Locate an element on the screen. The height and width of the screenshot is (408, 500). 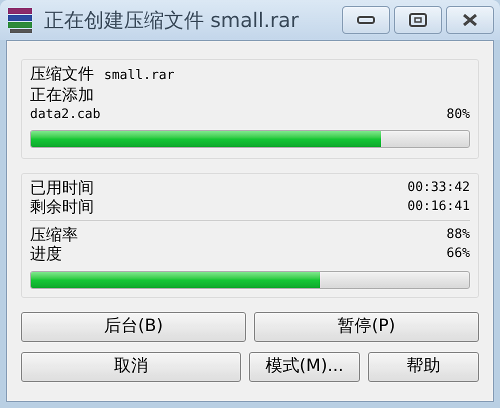
archive-label: 压缩文件 is located at coordinates (62, 73).